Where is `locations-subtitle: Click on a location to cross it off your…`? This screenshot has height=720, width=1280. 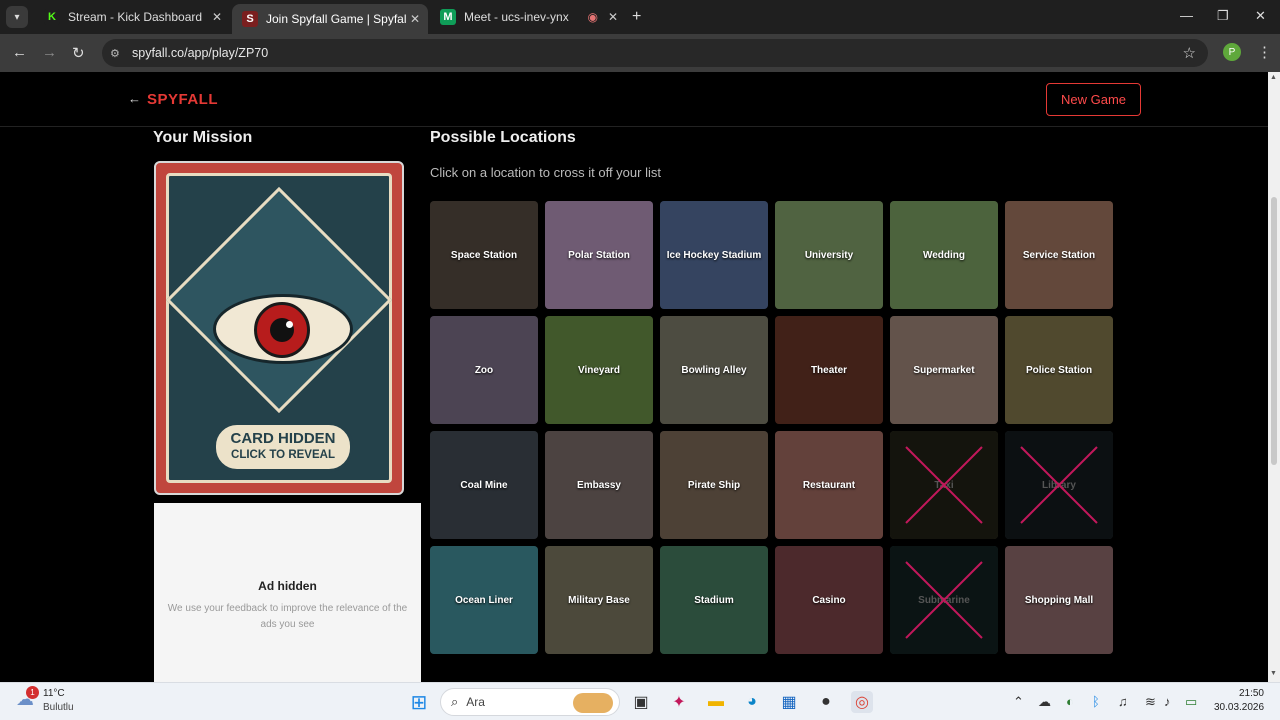
locations-subtitle: Click on a location to cross it off your… is located at coordinates (545, 172).